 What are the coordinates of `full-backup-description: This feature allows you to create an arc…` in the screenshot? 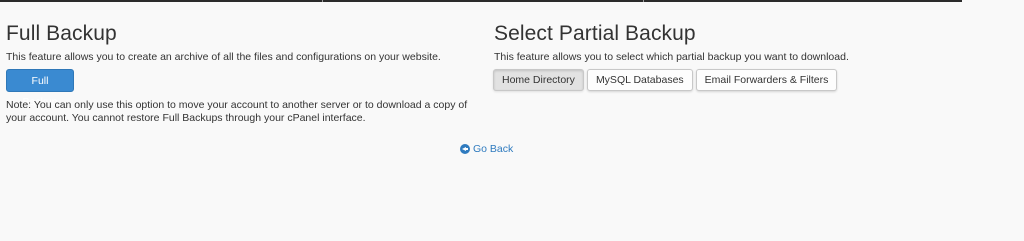 It's located at (223, 57).